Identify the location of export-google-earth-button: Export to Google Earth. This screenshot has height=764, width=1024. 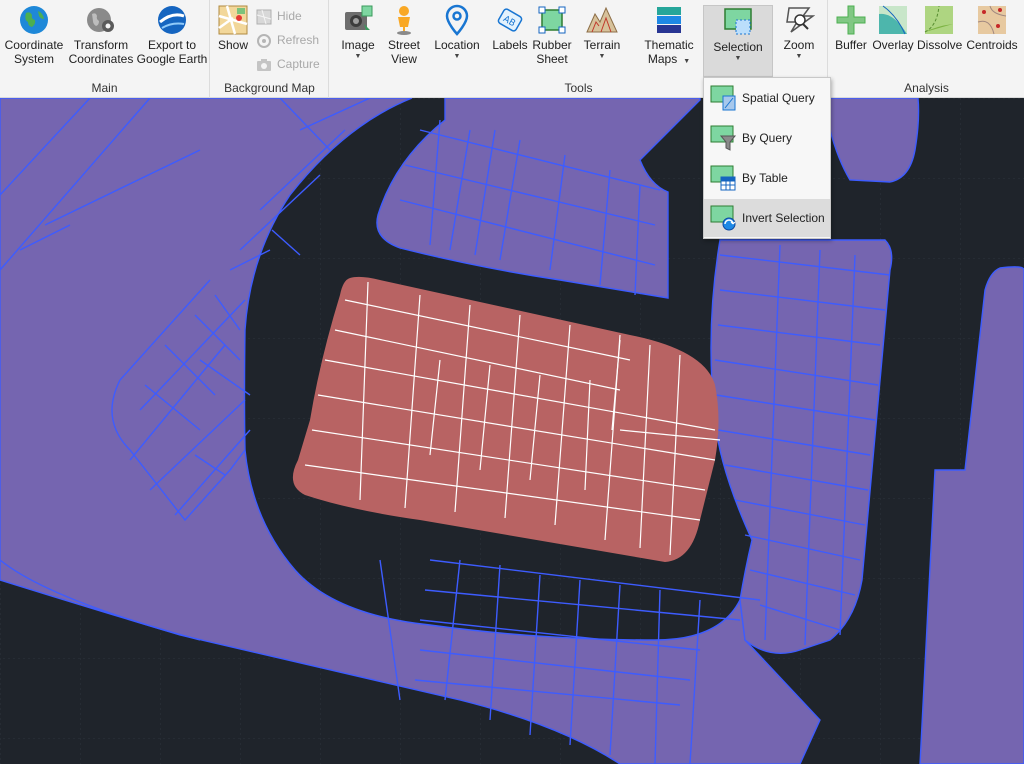
(172, 35).